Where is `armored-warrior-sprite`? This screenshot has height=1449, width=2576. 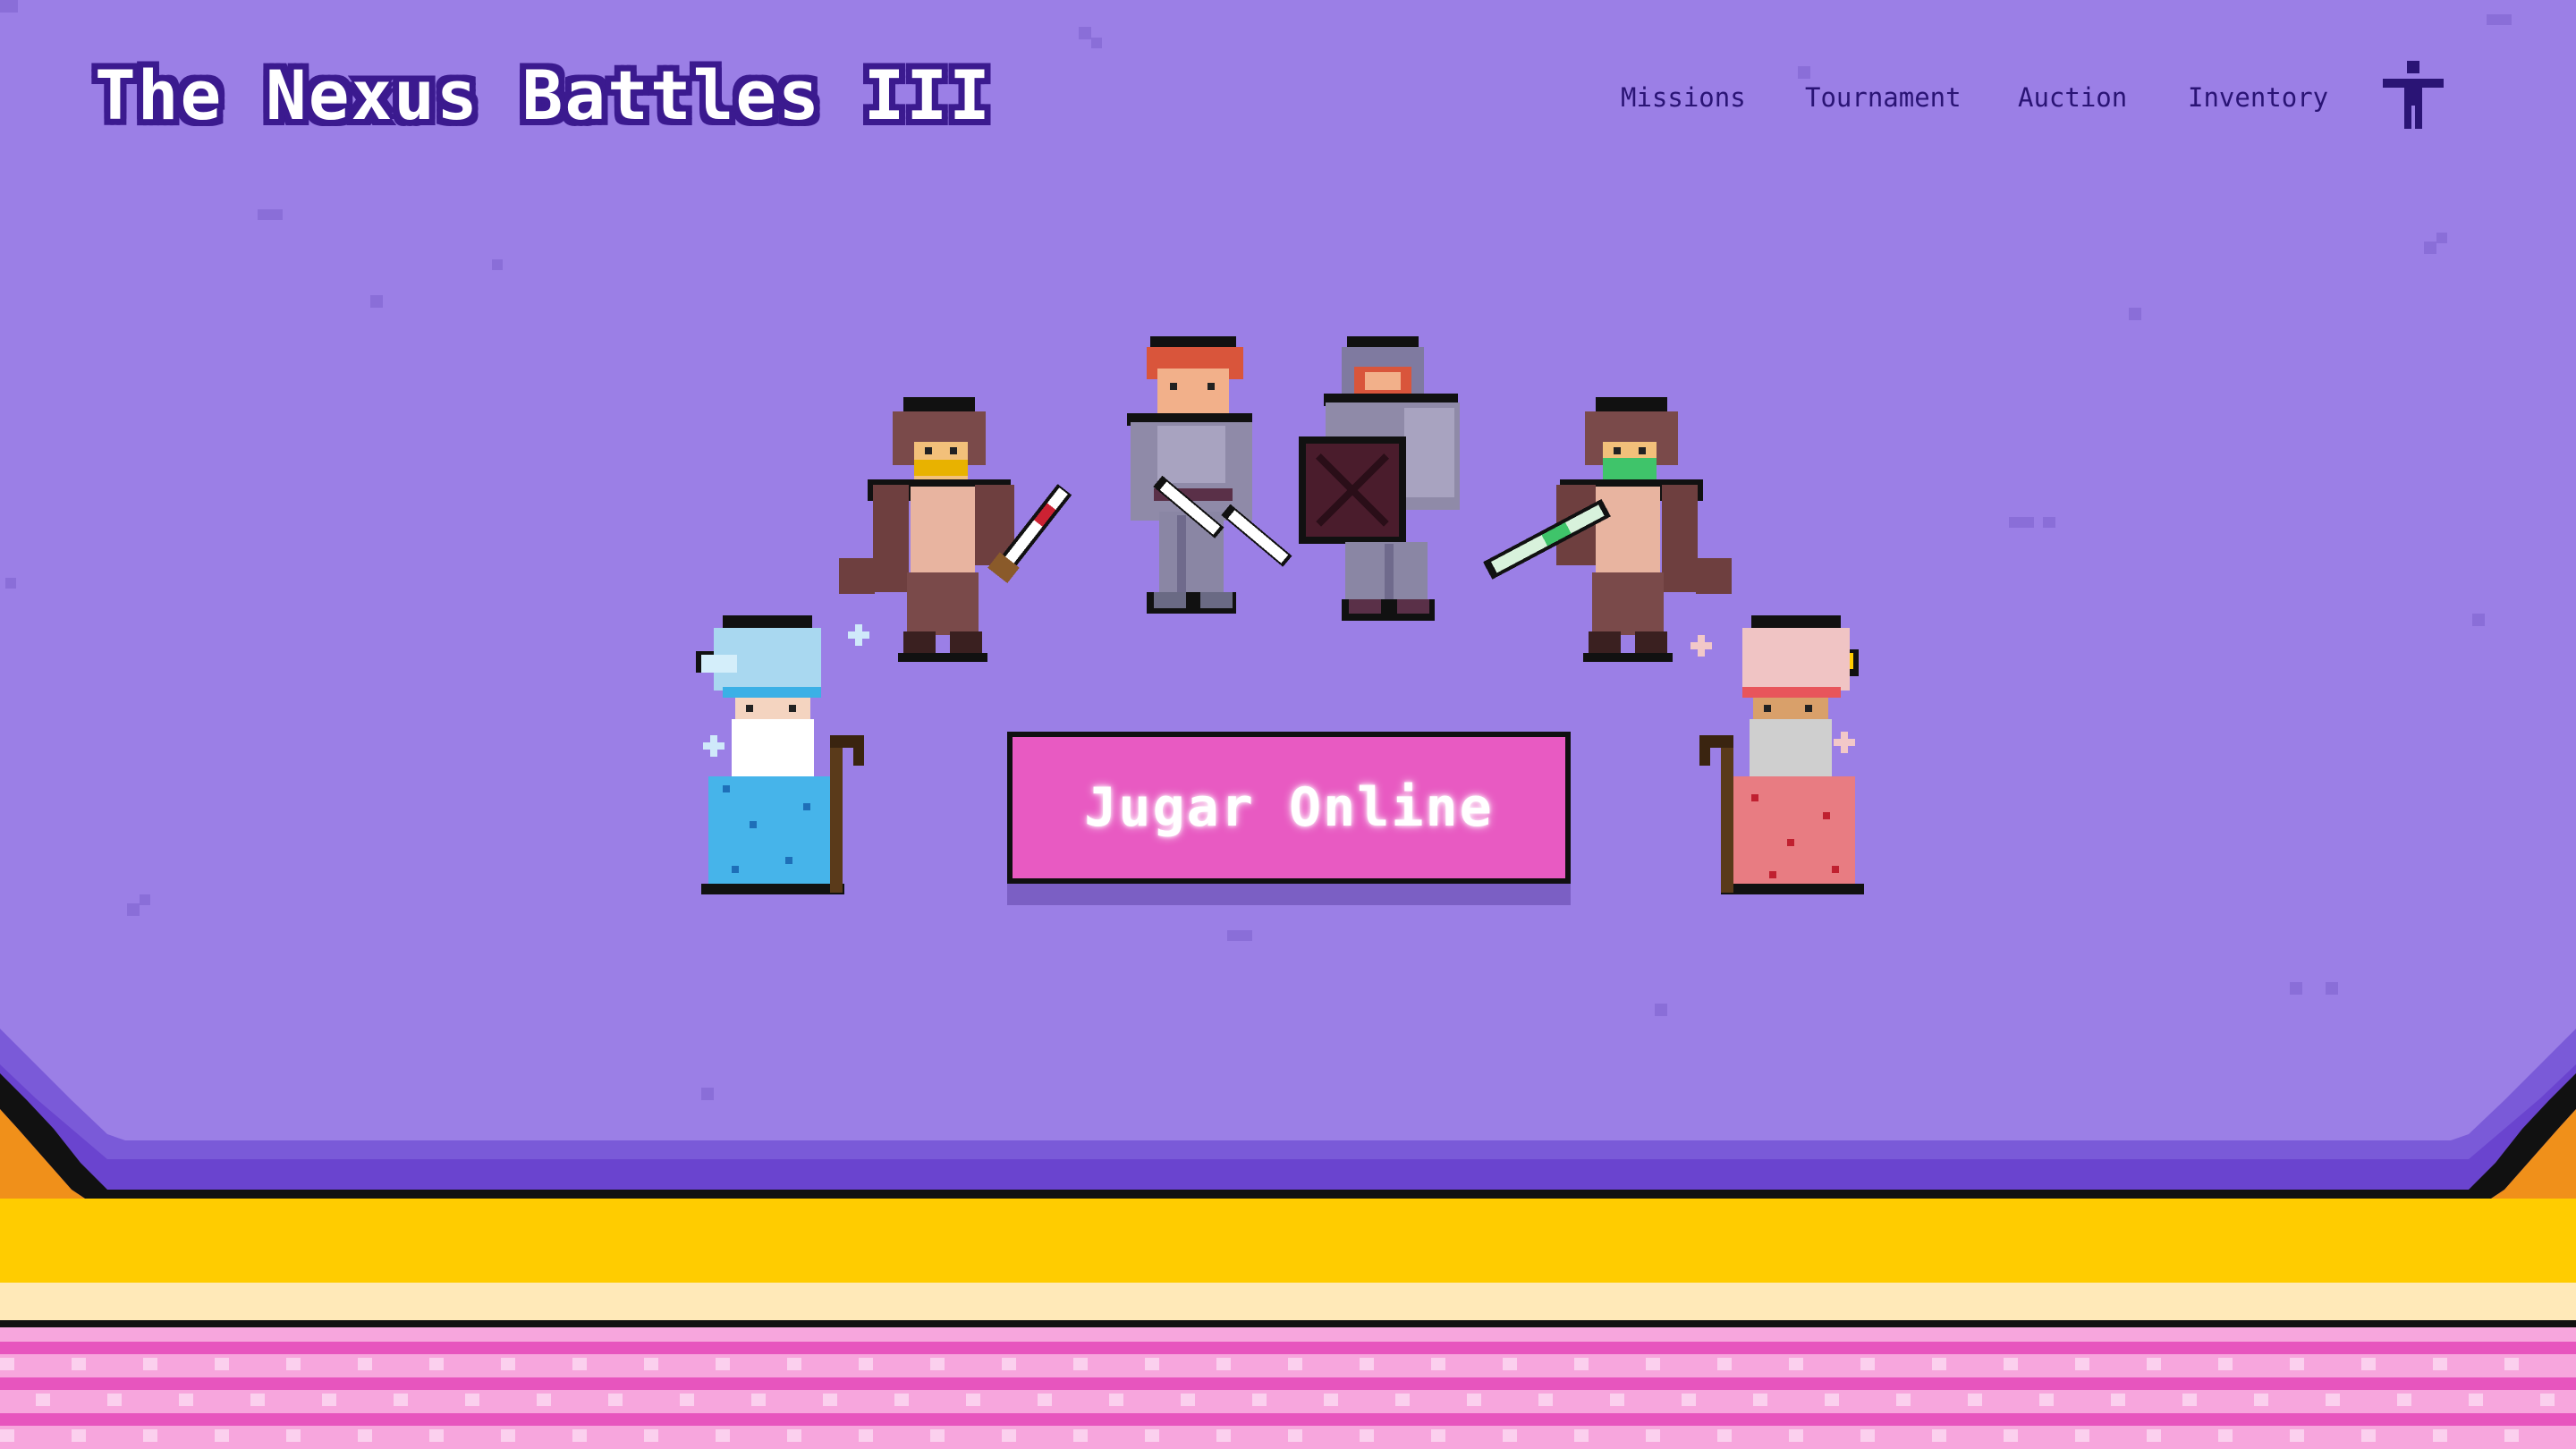 armored-warrior-sprite is located at coordinates (1379, 478).